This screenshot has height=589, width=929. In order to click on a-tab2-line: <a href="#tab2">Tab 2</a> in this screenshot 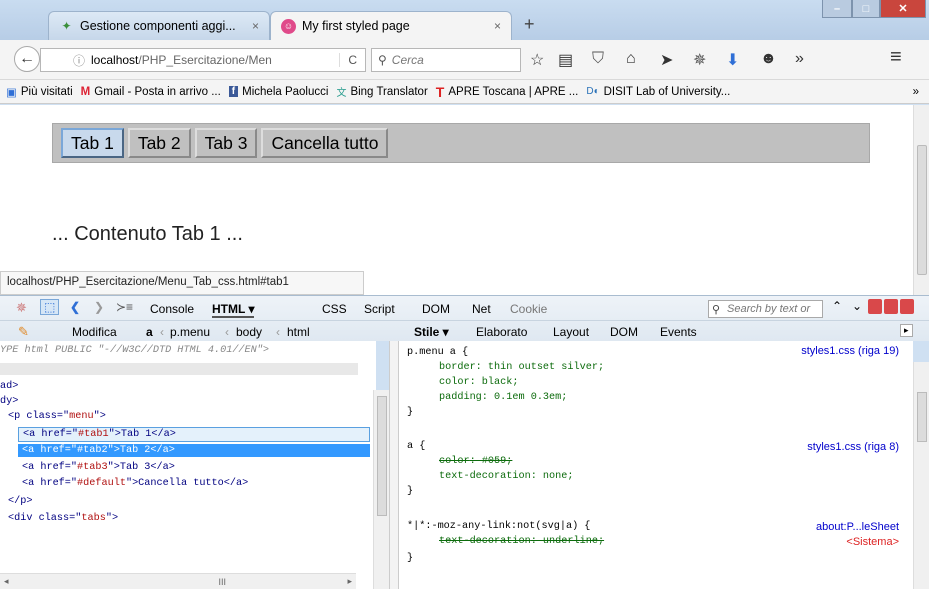, I will do `click(194, 450)`.